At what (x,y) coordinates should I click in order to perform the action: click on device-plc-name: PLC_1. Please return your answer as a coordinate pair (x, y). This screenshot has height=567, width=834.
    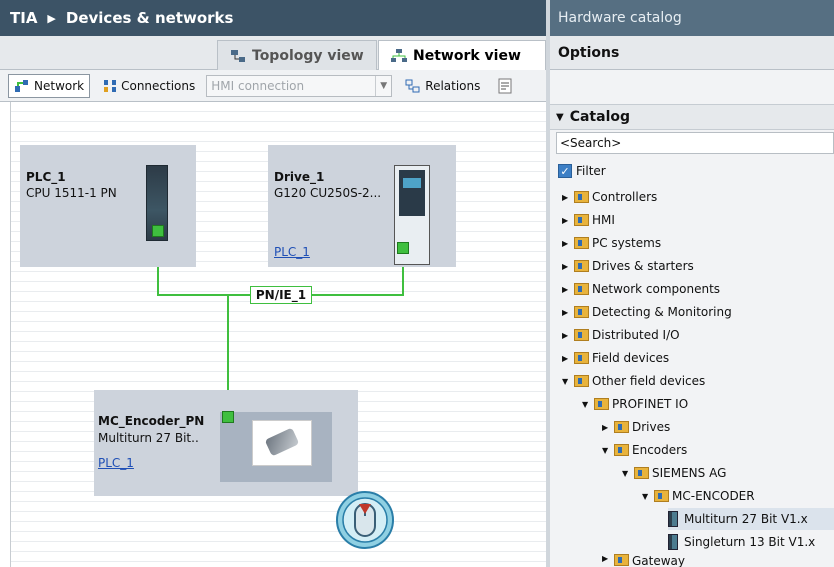
    Looking at the image, I should click on (46, 177).